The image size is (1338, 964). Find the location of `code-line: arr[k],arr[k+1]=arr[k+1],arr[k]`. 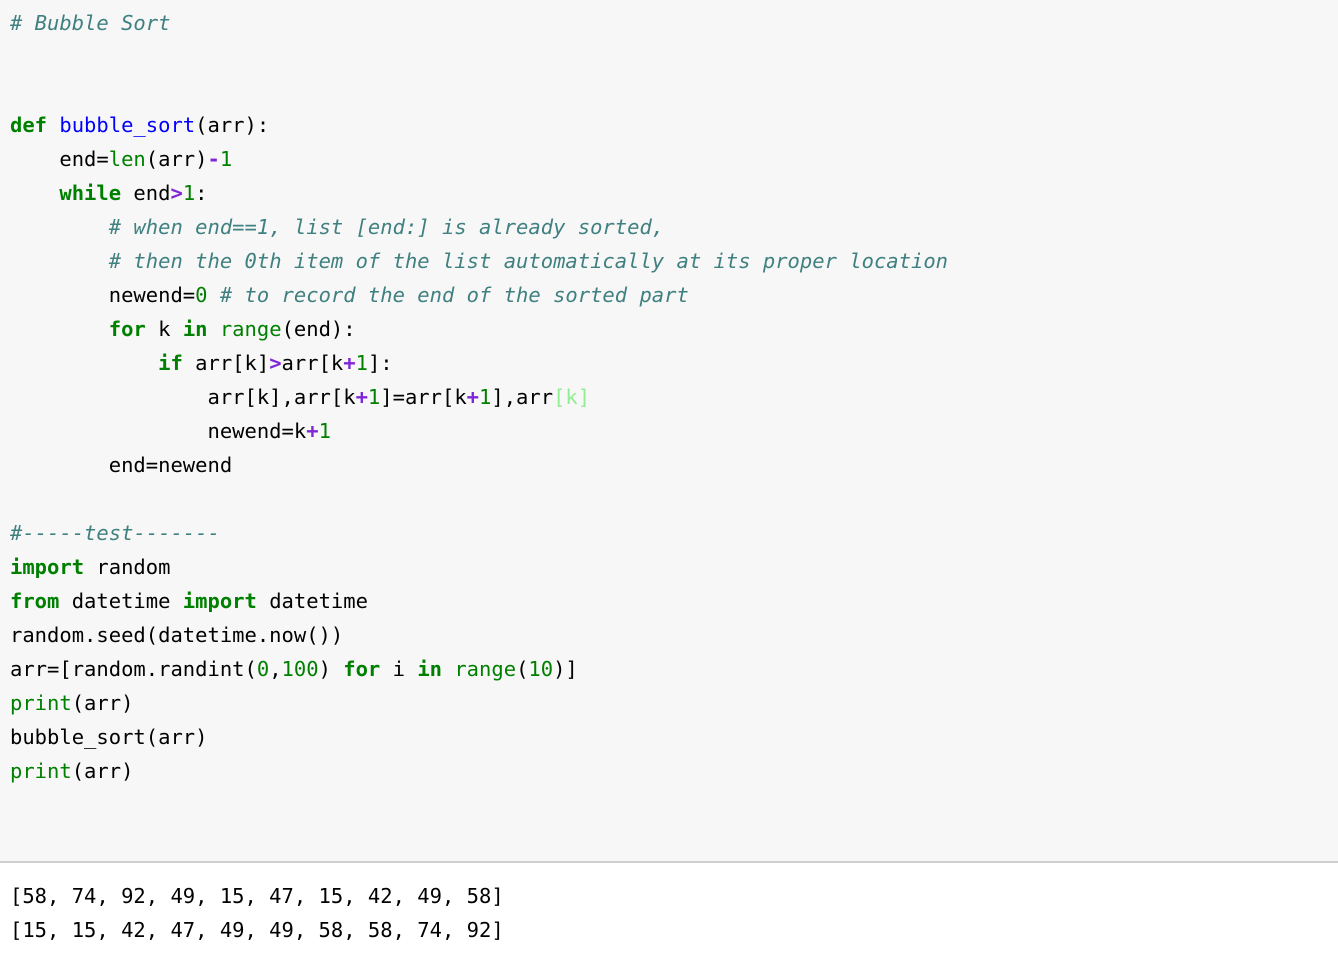

code-line: arr[k],arr[k+1]=arr[k+1],arr[k] is located at coordinates (674, 397).